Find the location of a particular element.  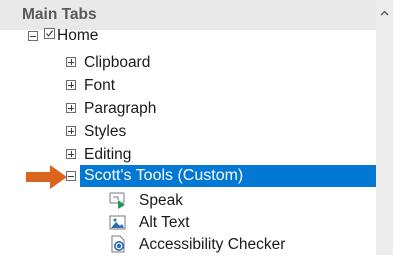

command-label: Speak is located at coordinates (161, 200).